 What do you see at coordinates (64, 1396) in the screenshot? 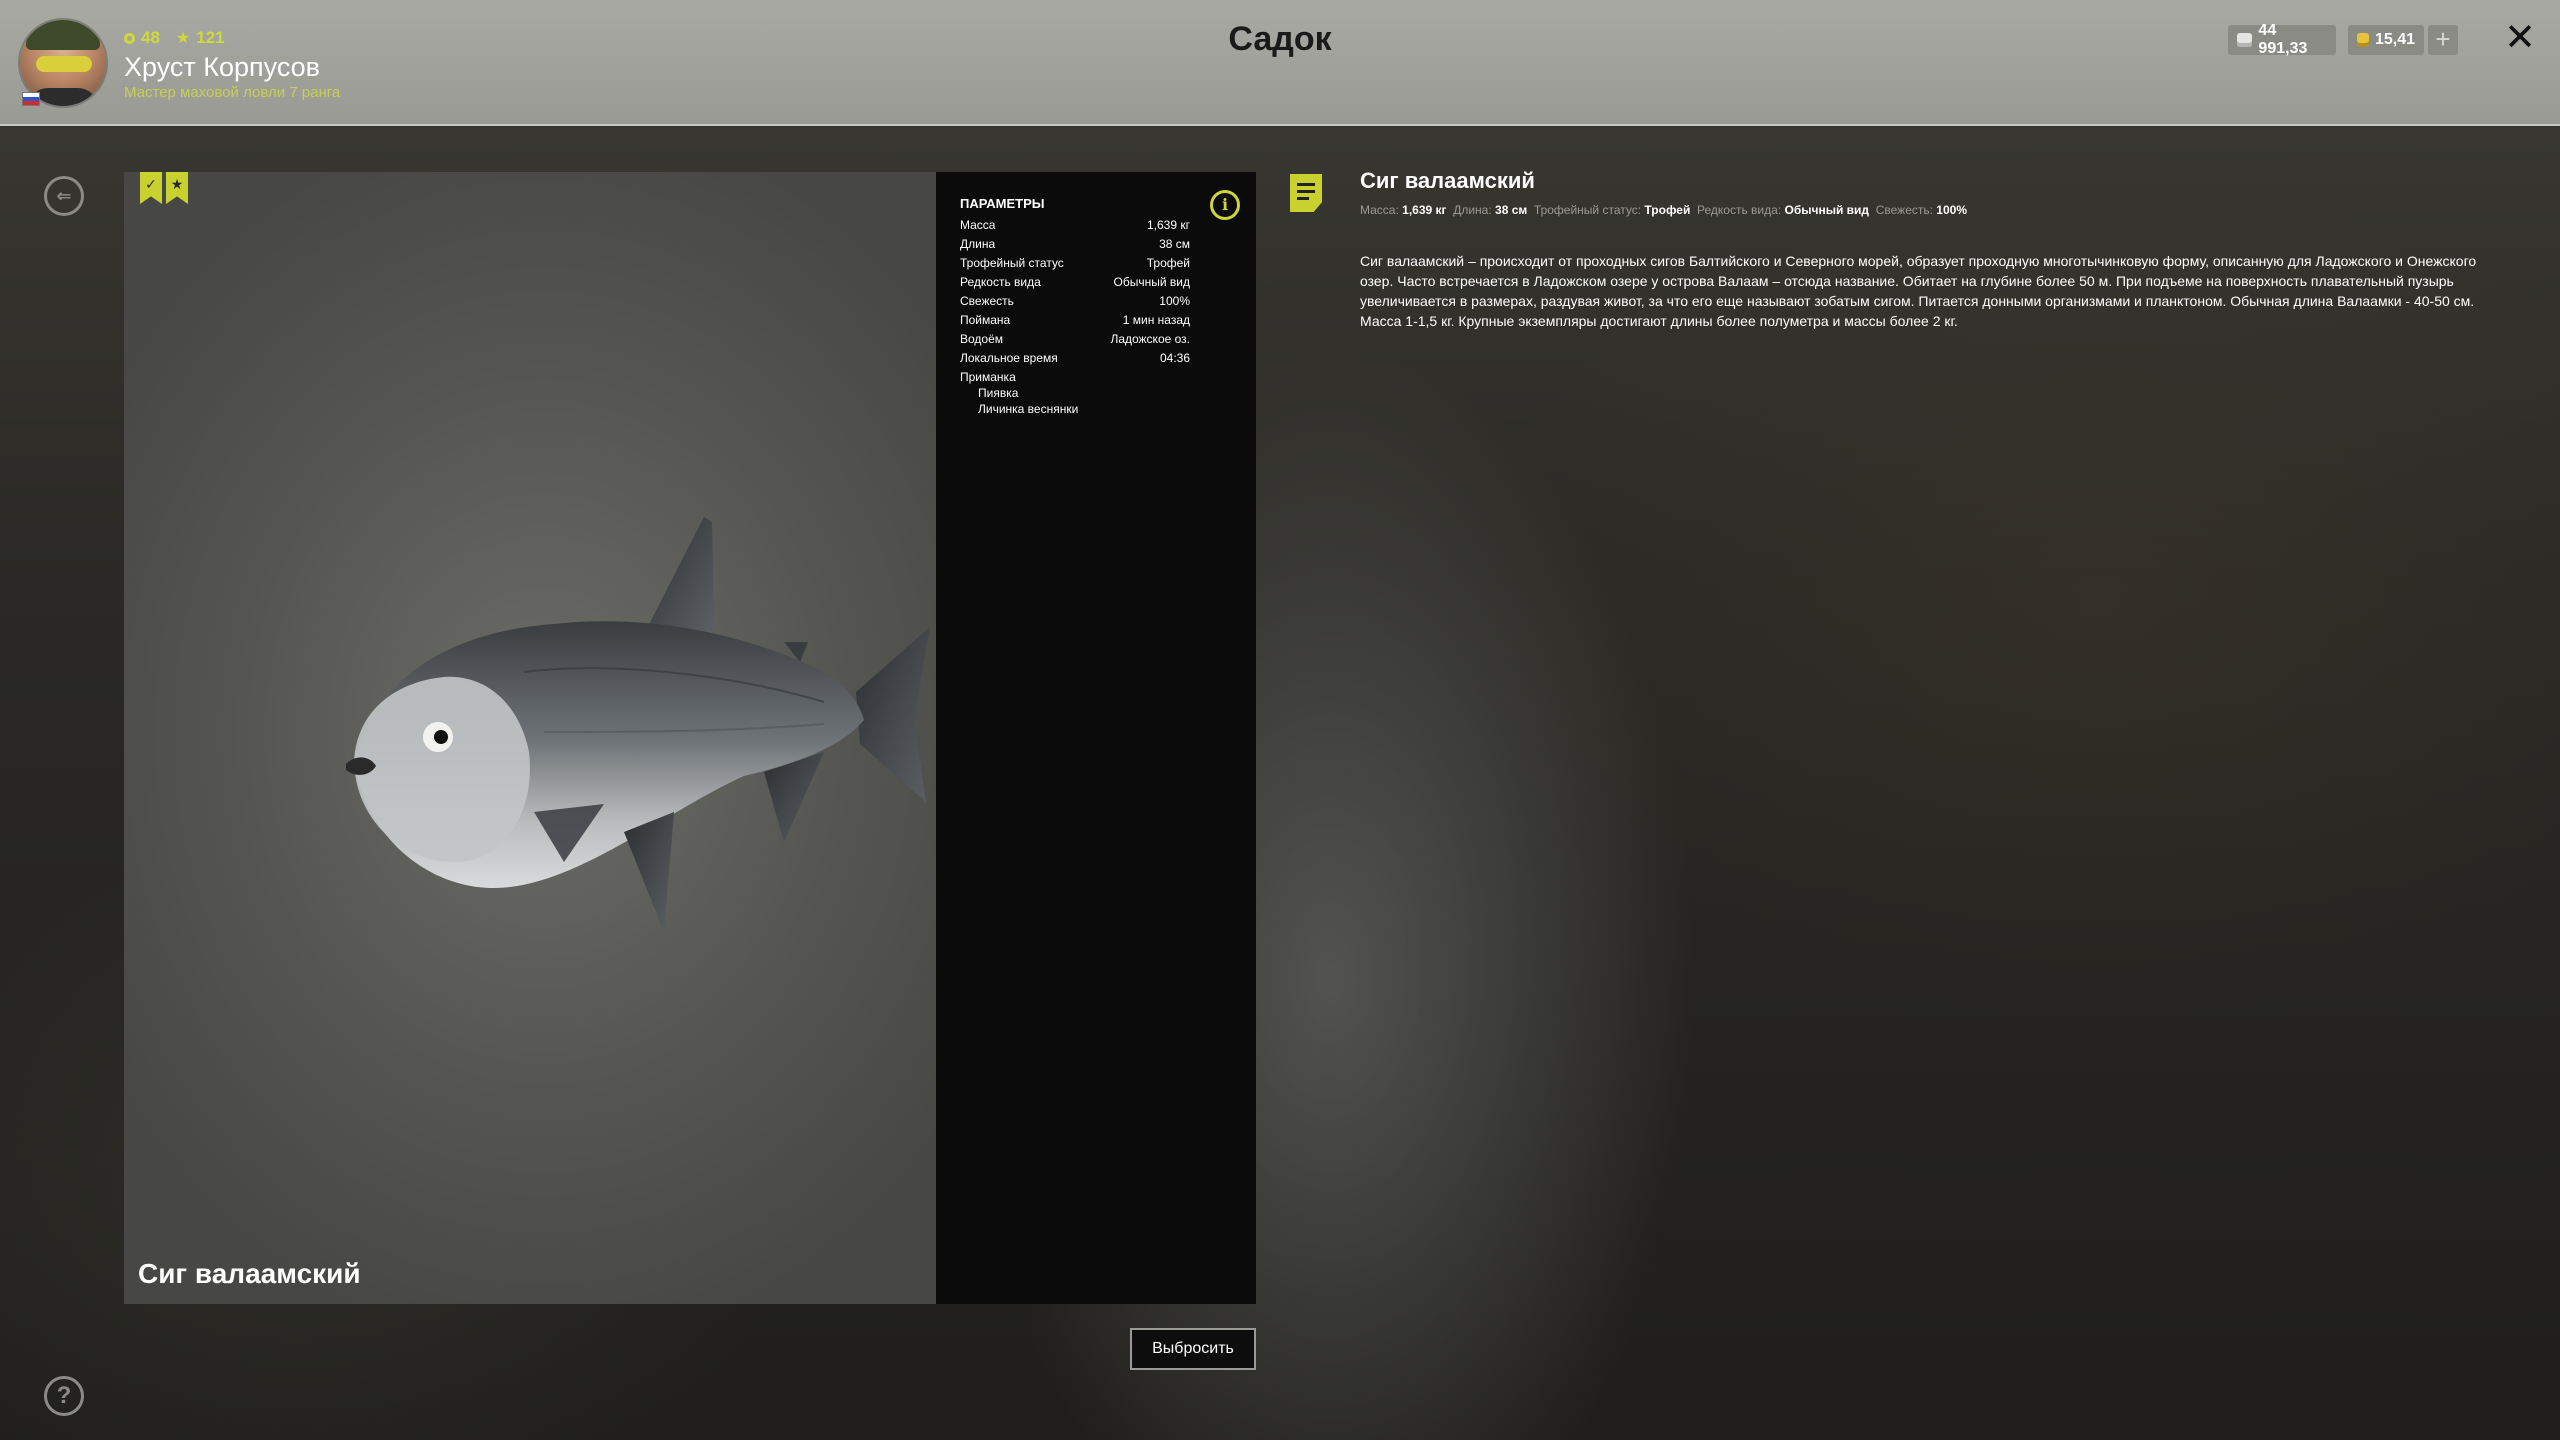
I see `question-icon: ?` at bounding box center [64, 1396].